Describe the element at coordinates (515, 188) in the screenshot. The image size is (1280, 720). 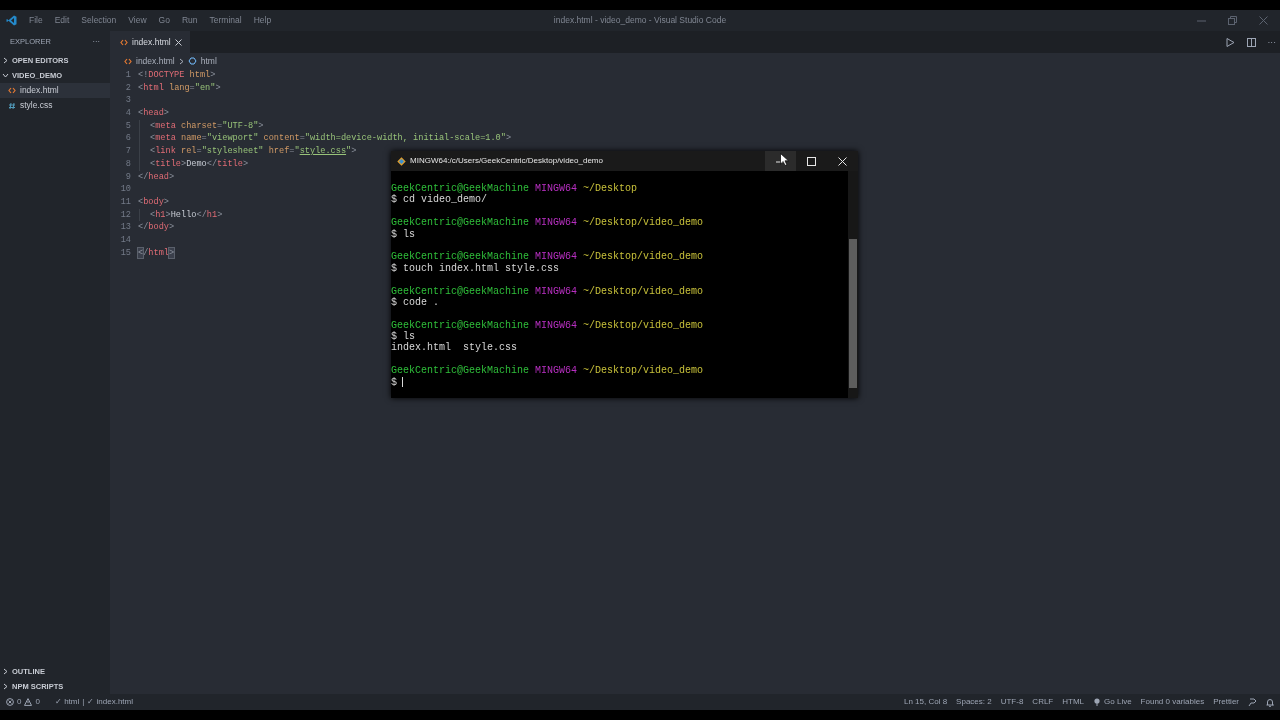
I see `prompt-line: GeekCentric@GeekMachine MINGW64 ~/Desktop` at that location.